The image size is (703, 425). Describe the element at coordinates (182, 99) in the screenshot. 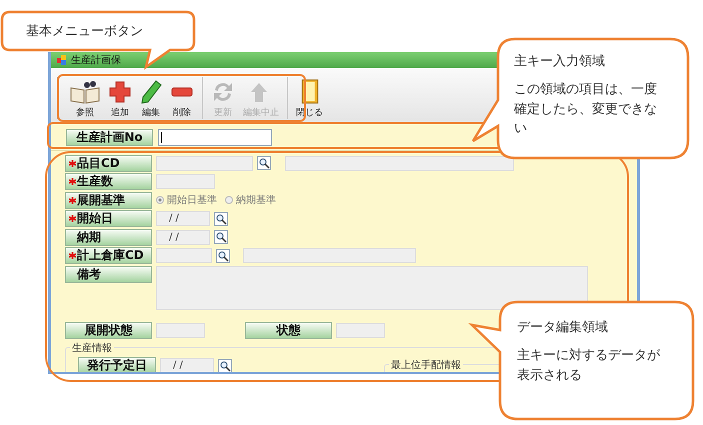

I see `toolbar-button: 削除` at that location.